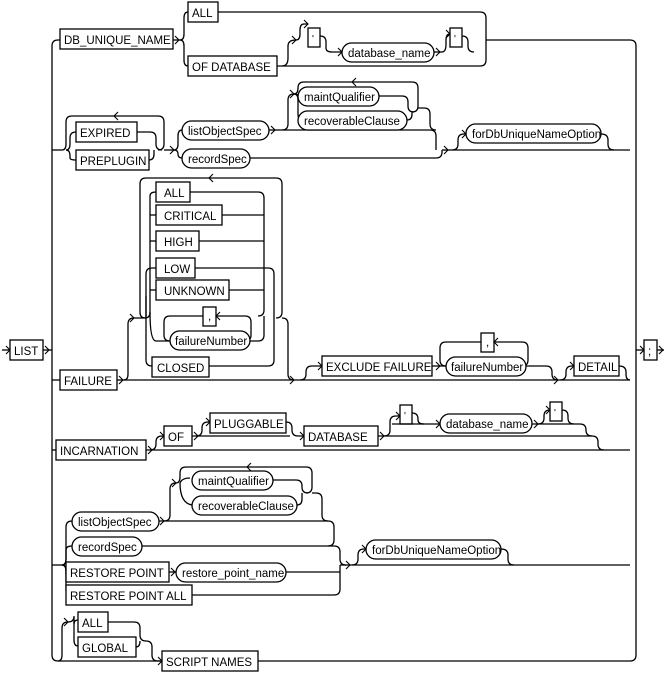 The height and width of the screenshot is (673, 666). Describe the element at coordinates (107, 548) in the screenshot. I see `object-nonterminal-record-spec-label: recordSpec` at that location.